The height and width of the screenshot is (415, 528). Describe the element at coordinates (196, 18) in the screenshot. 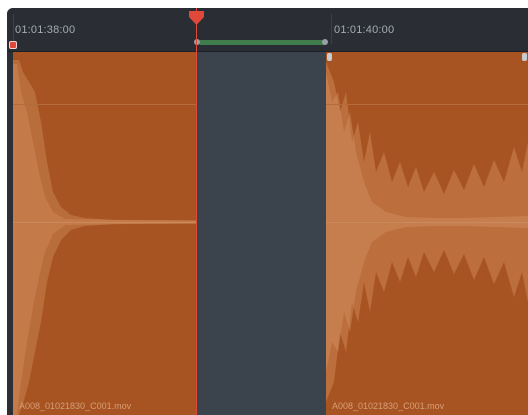

I see `playhead-handle-icon` at that location.